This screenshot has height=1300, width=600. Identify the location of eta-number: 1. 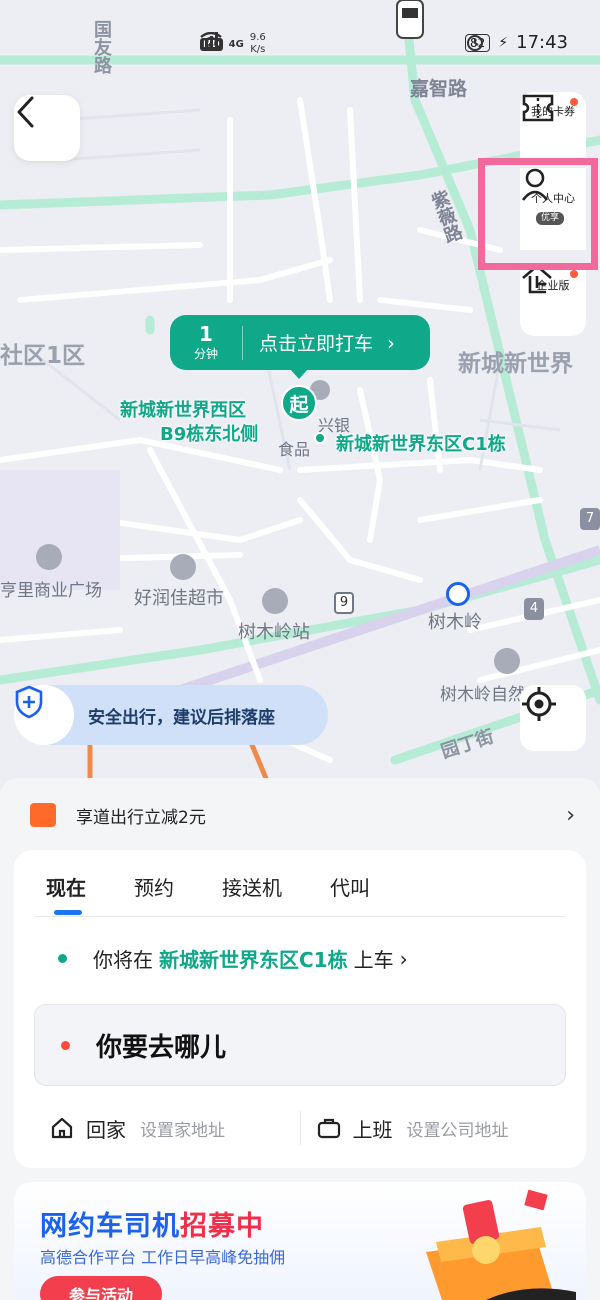
(206, 334).